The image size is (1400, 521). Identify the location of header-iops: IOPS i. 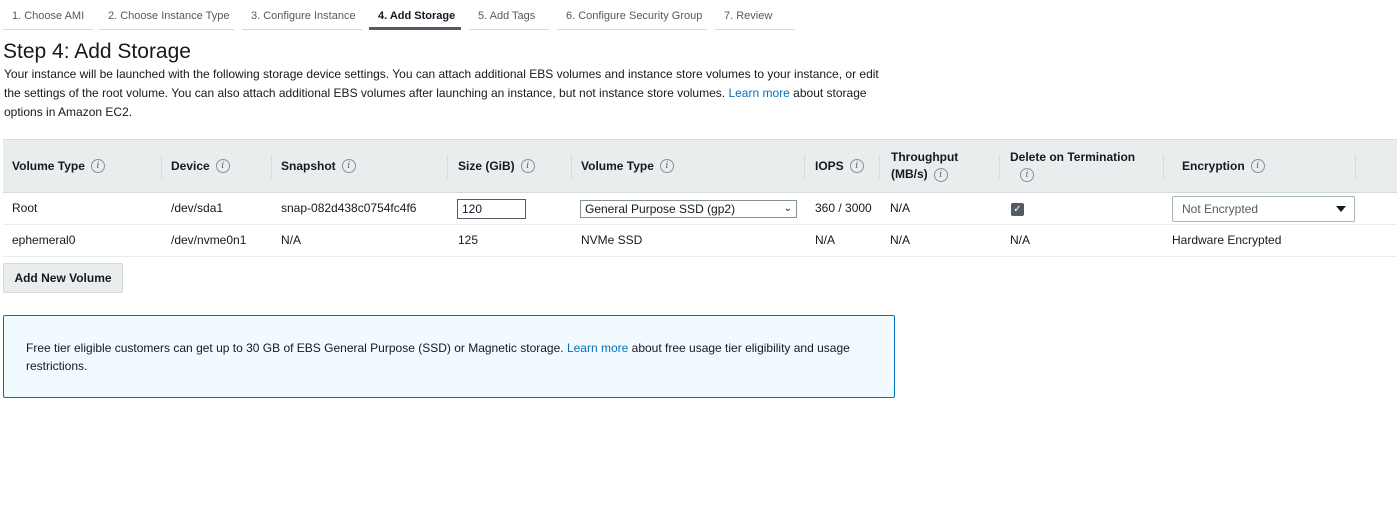
(835, 166).